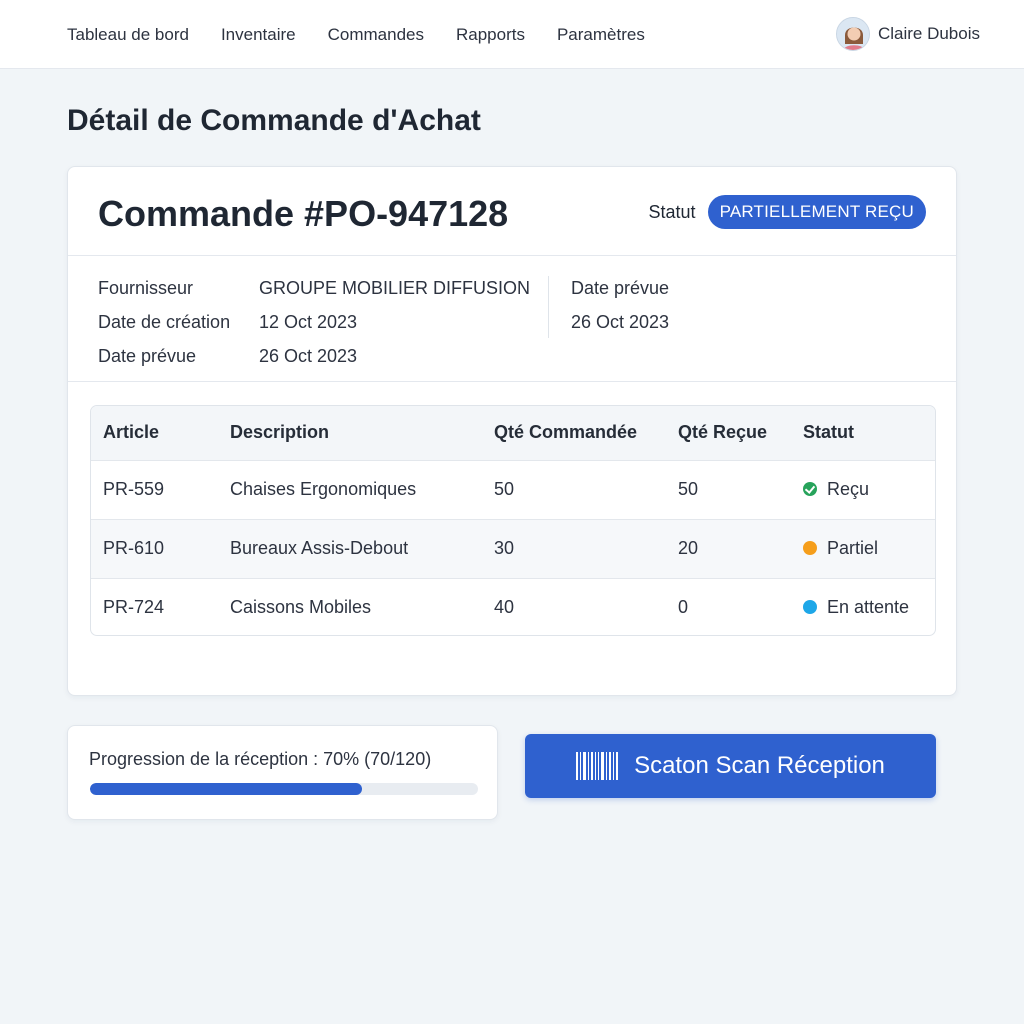  Describe the element at coordinates (504, 489) in the screenshot. I see `cell-qty-ordered: 50` at that location.